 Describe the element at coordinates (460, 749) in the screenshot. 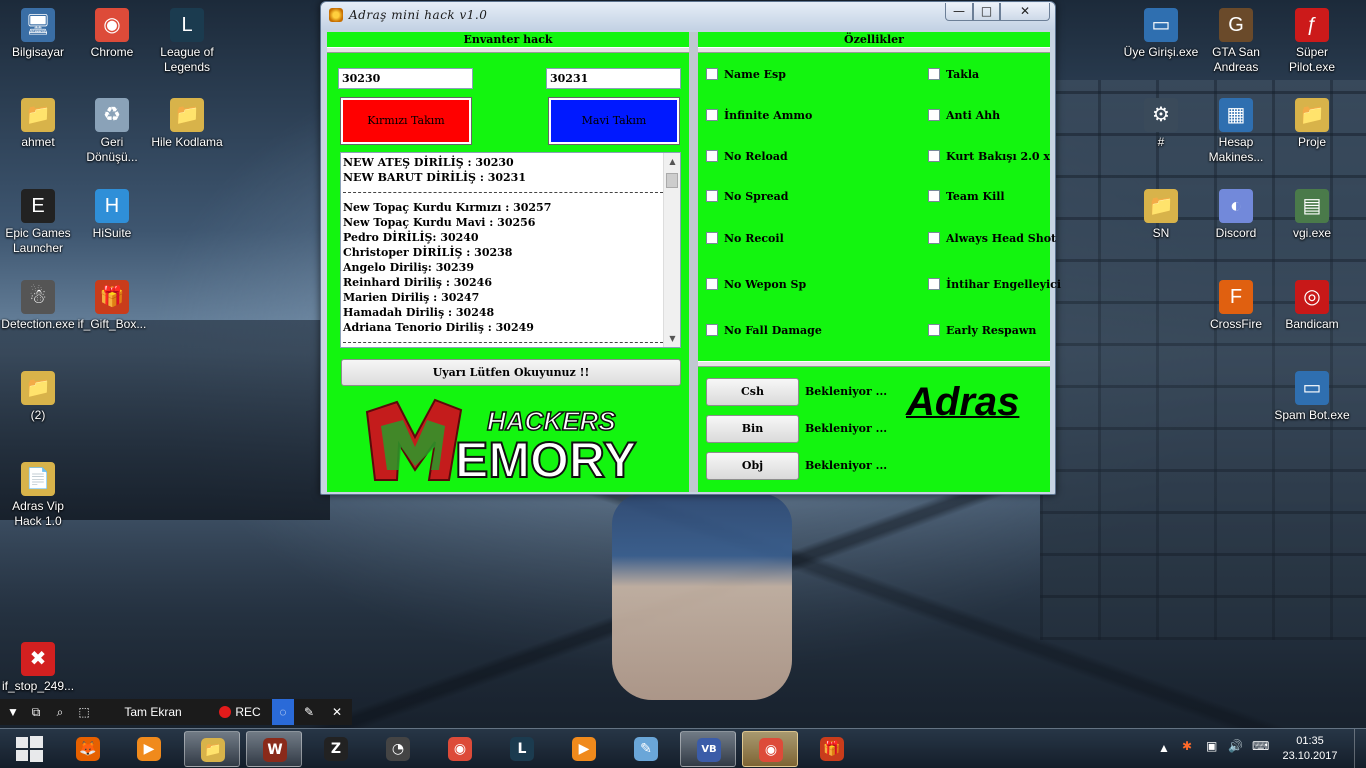

I see `taskbar-chrome: ◉` at that location.